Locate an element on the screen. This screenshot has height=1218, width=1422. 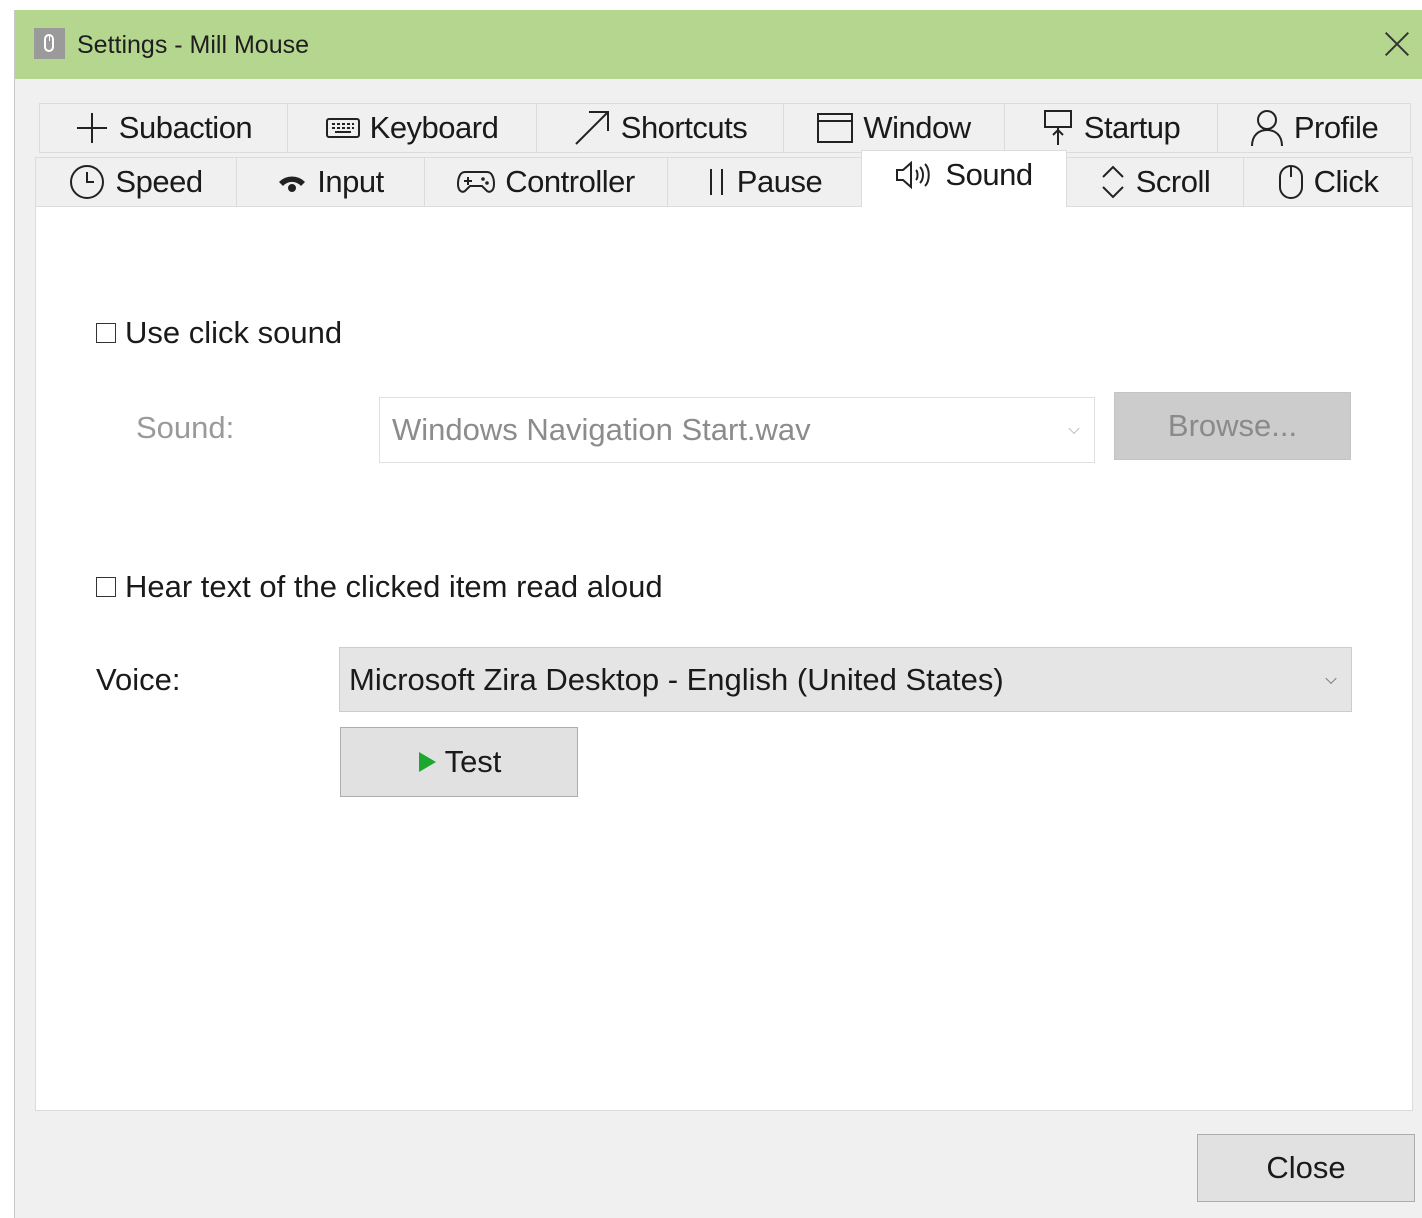
play-icon is located at coordinates (427, 762).